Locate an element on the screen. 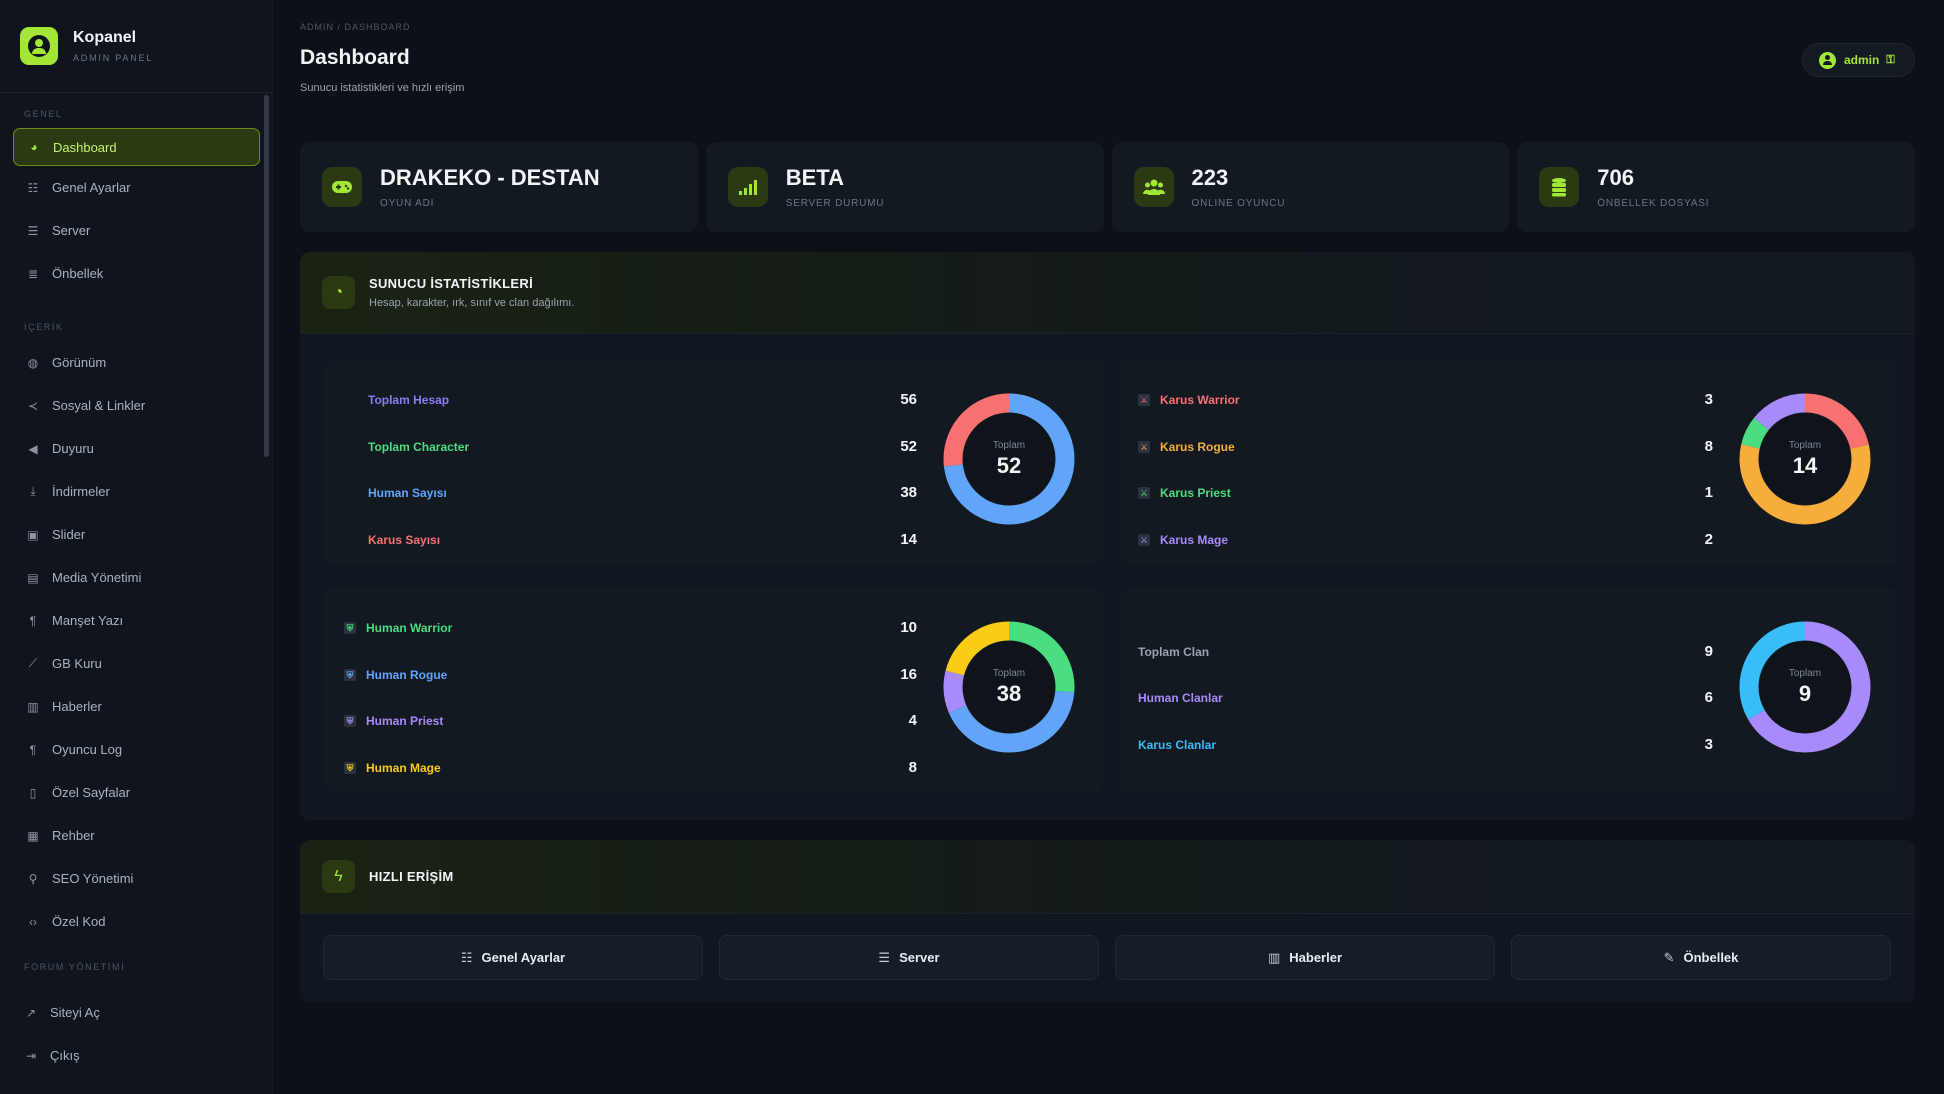  sidebar-item-ozel-kod: ‹› Özel Kod is located at coordinates (136, 921).